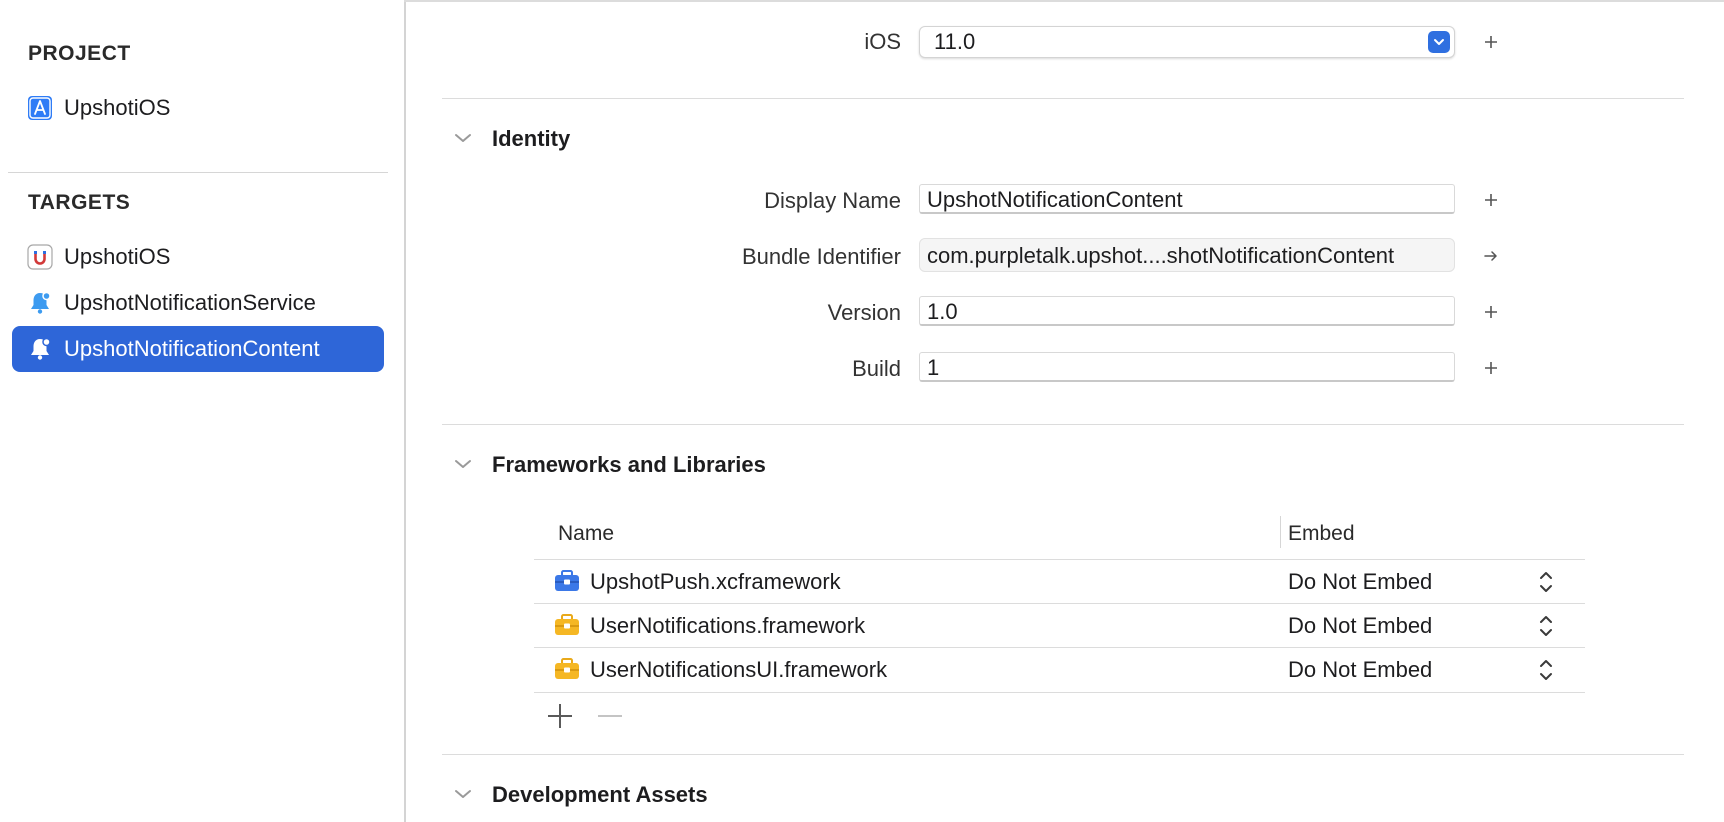 The image size is (1724, 822). Describe the element at coordinates (192, 348) in the screenshot. I see `sidebar-item-label: UpshotNotificationContent` at that location.